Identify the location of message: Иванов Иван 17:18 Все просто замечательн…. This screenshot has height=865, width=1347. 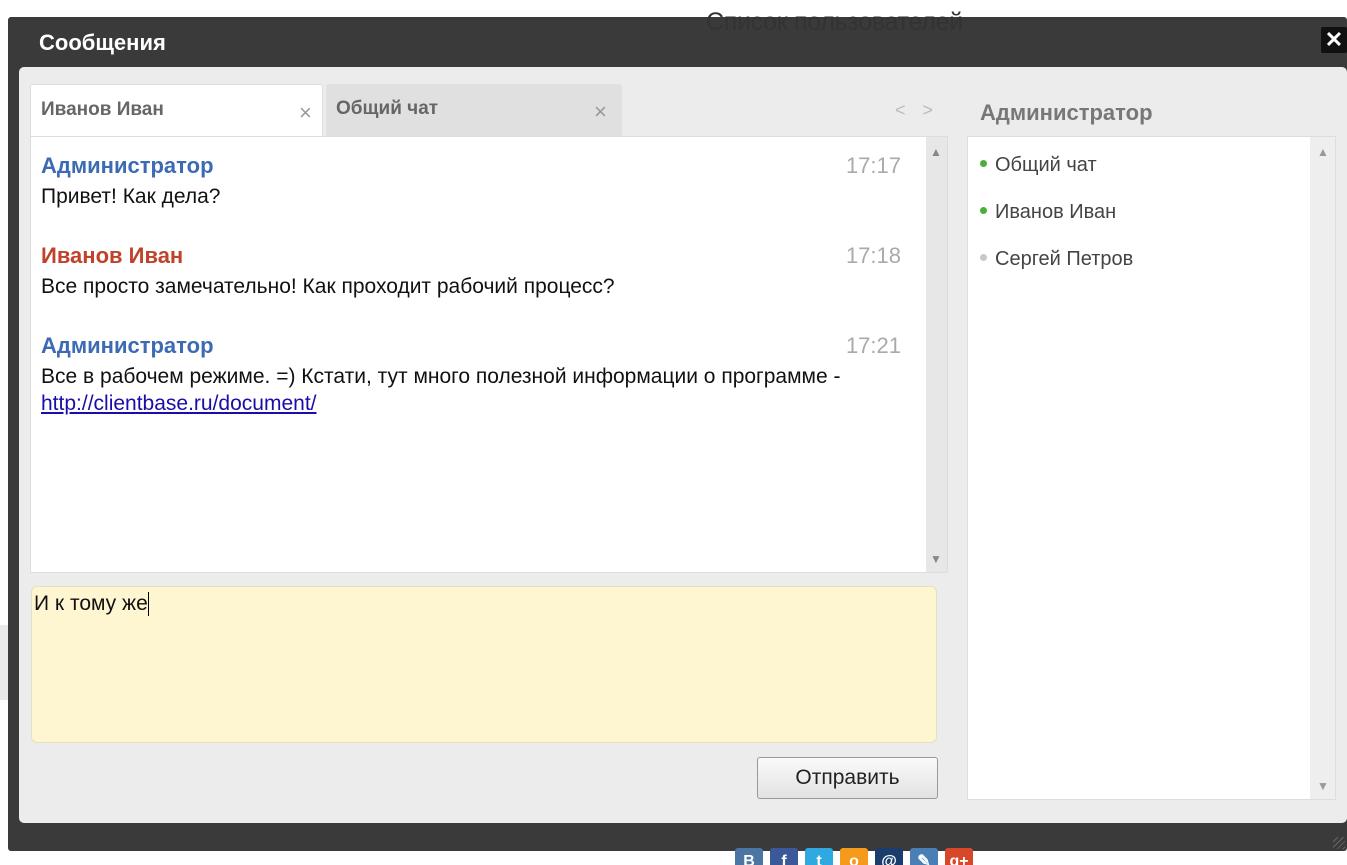
(471, 271).